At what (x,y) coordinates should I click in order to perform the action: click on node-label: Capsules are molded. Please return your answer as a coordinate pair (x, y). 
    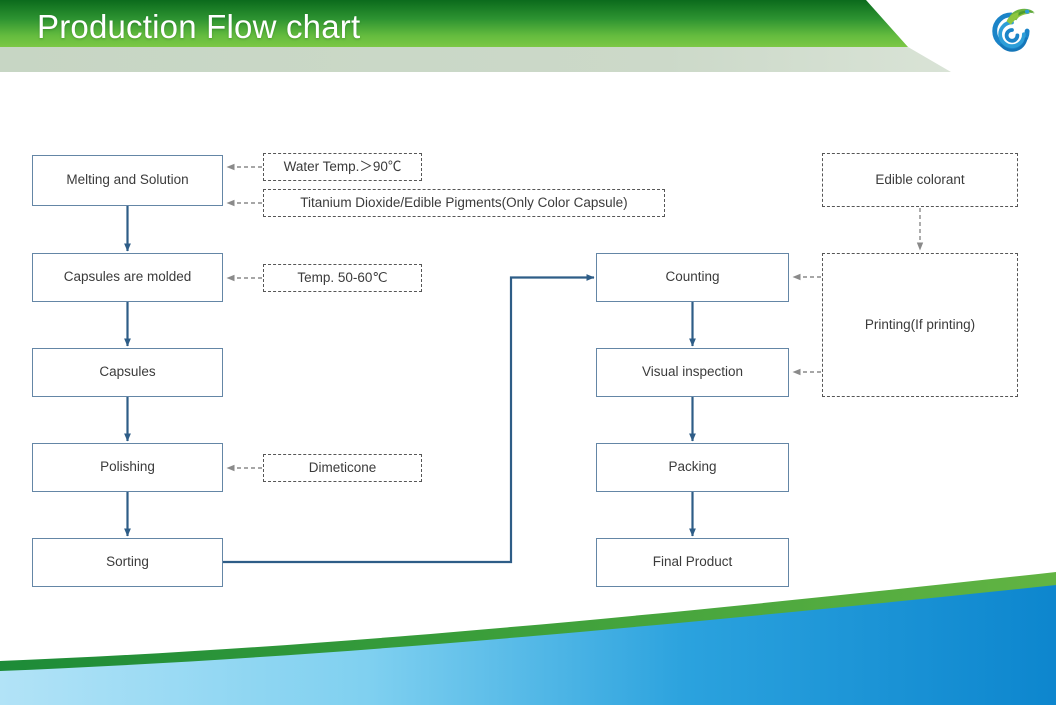
    Looking at the image, I should click on (127, 277).